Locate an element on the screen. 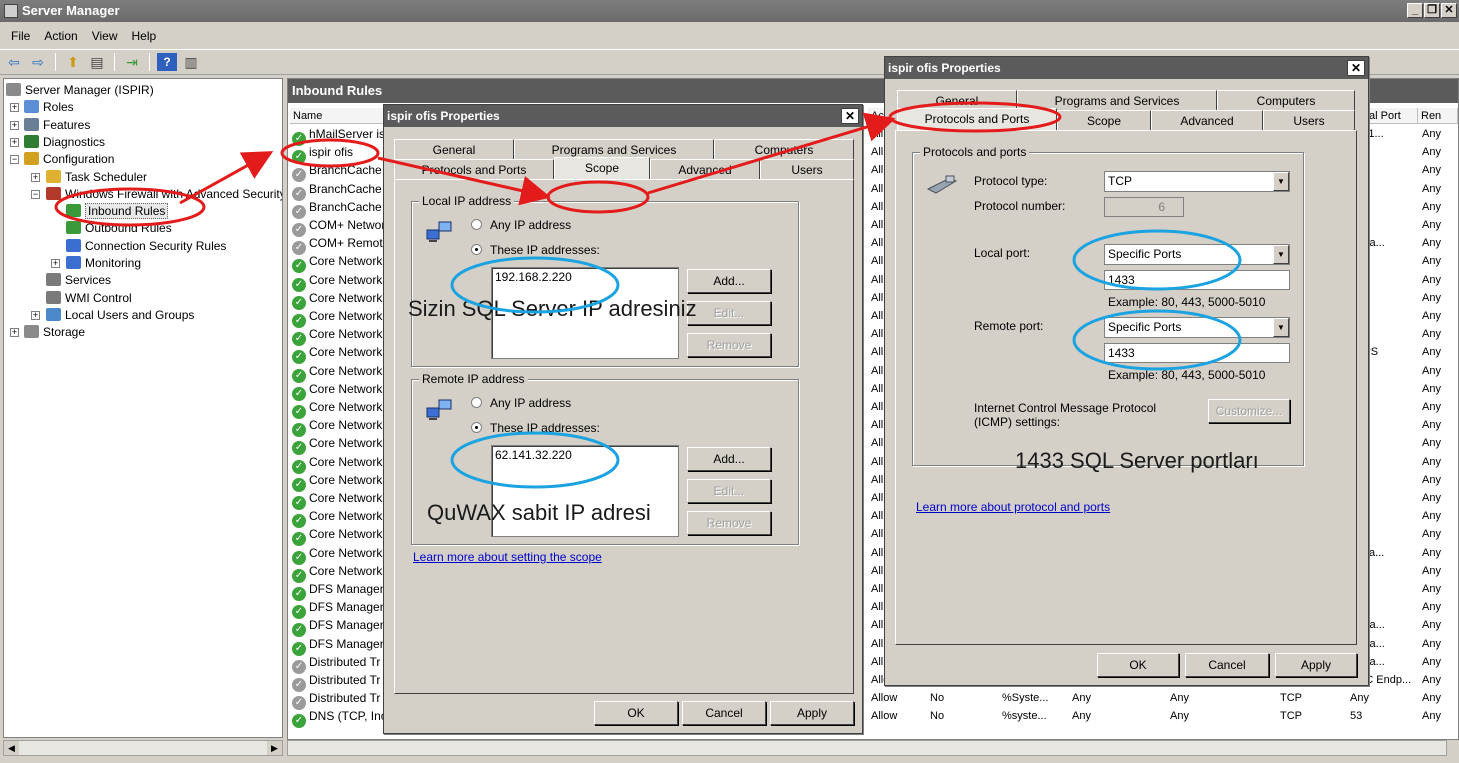 This screenshot has width=1459, height=763. scroll-right-icon: ▶ is located at coordinates (274, 748).